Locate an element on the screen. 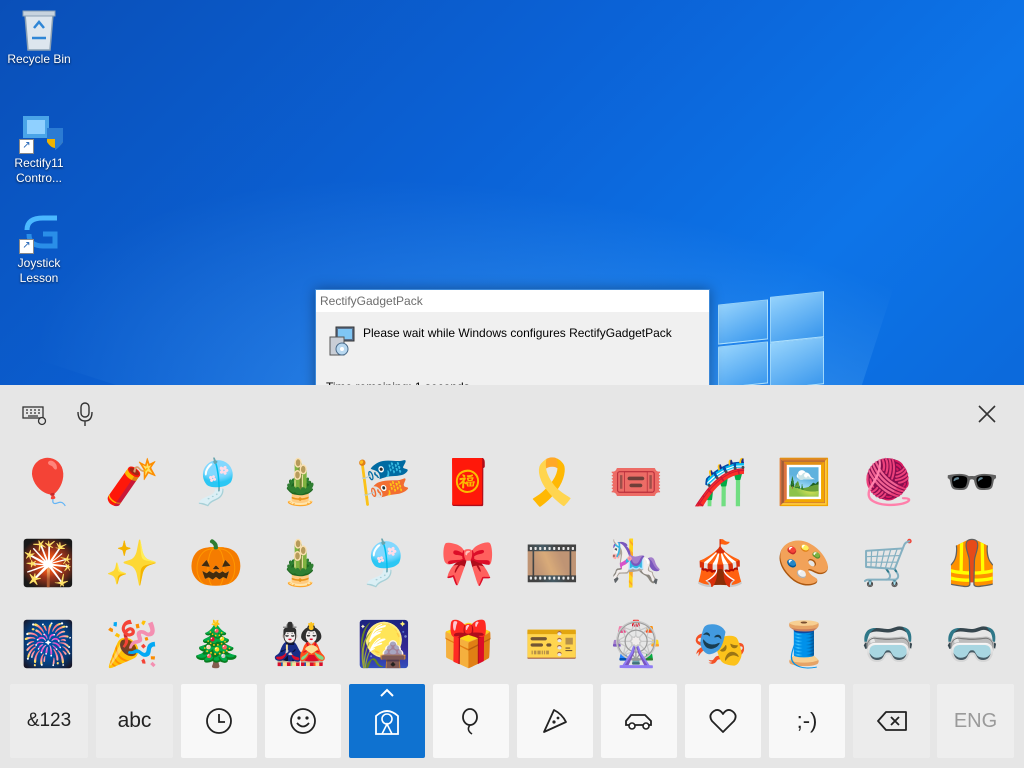 The image size is (1024, 768). pizza-icon is located at coordinates (555, 721).